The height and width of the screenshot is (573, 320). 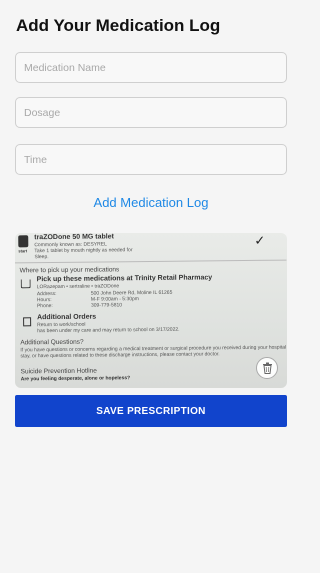 I want to click on dosage-field, so click(x=151, y=112).